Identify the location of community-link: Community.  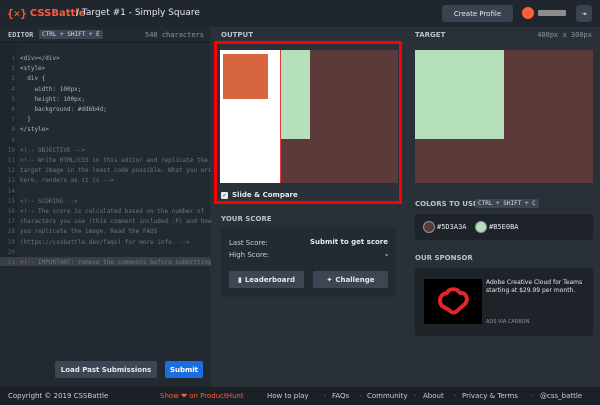
(387, 396).